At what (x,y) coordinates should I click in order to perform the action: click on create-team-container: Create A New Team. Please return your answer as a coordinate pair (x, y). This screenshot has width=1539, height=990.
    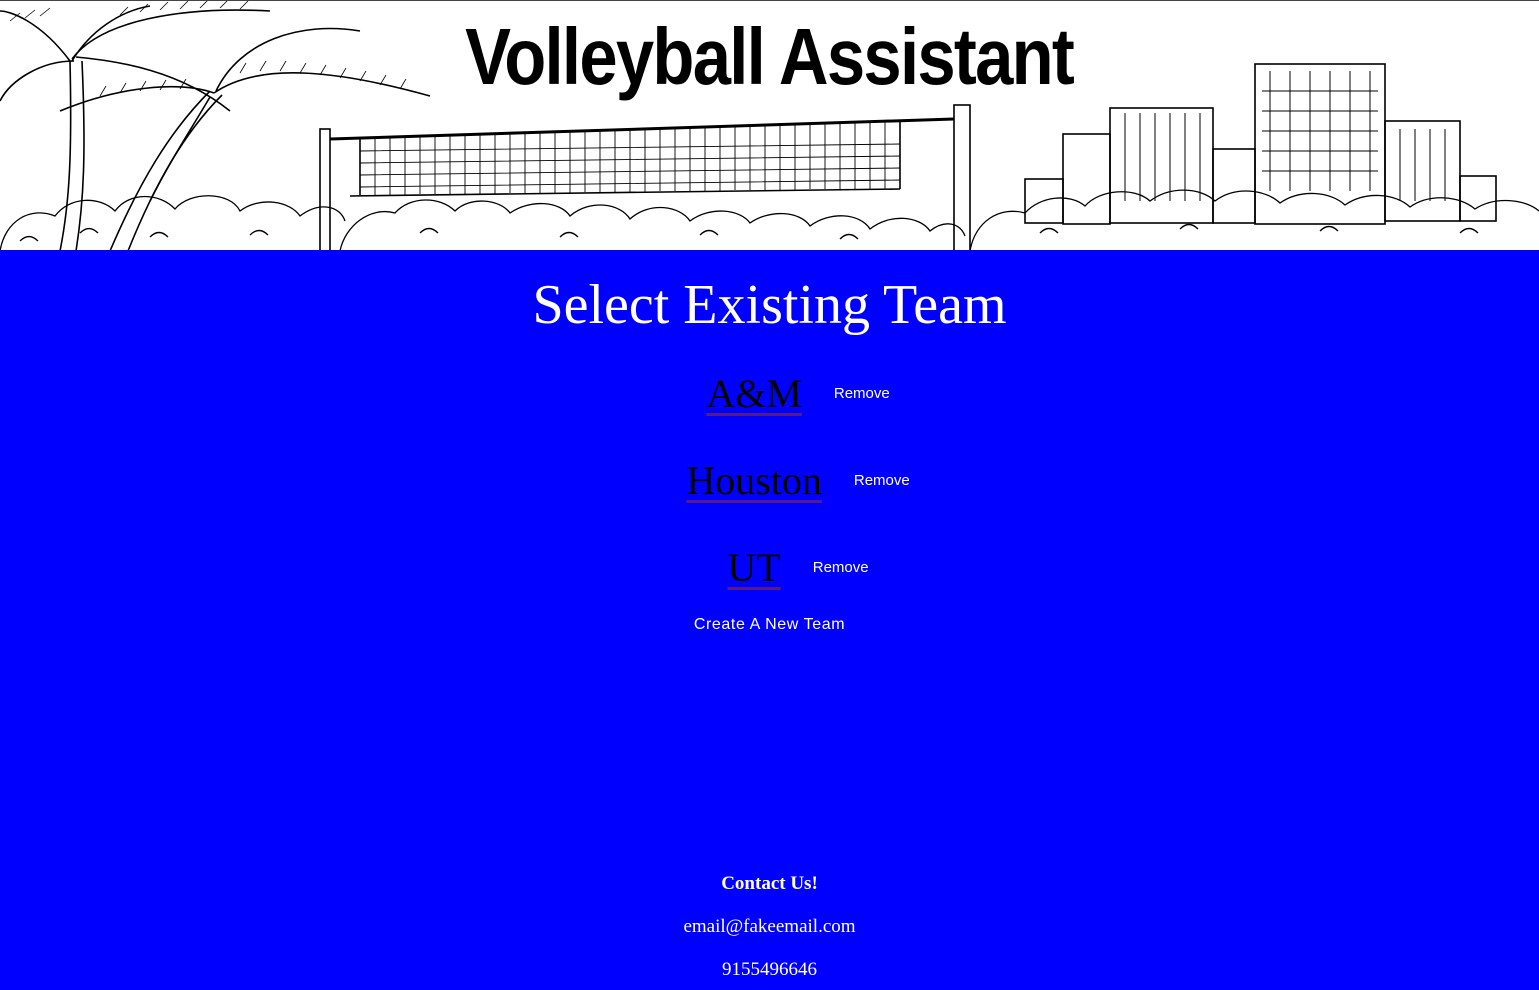
    Looking at the image, I should click on (769, 625).